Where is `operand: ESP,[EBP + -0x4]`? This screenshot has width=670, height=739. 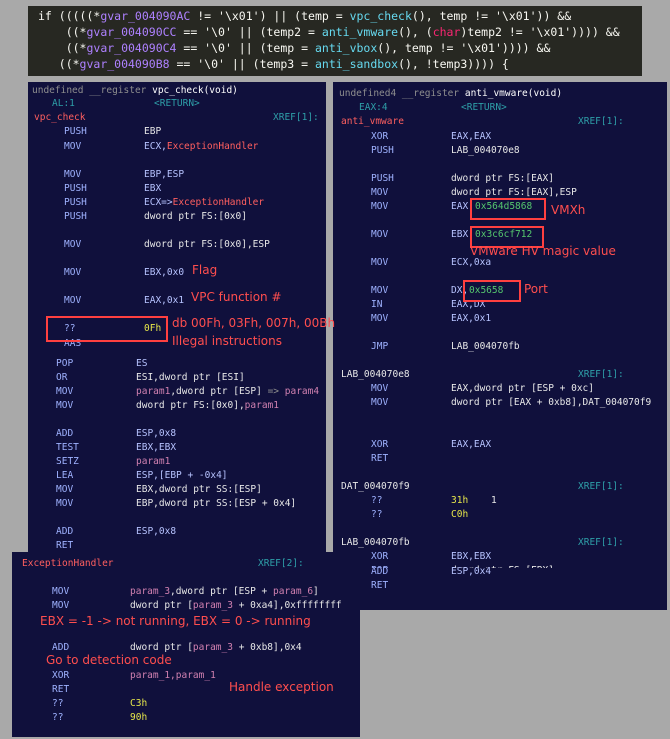
operand: ESP,[EBP + -0x4] is located at coordinates (182, 475).